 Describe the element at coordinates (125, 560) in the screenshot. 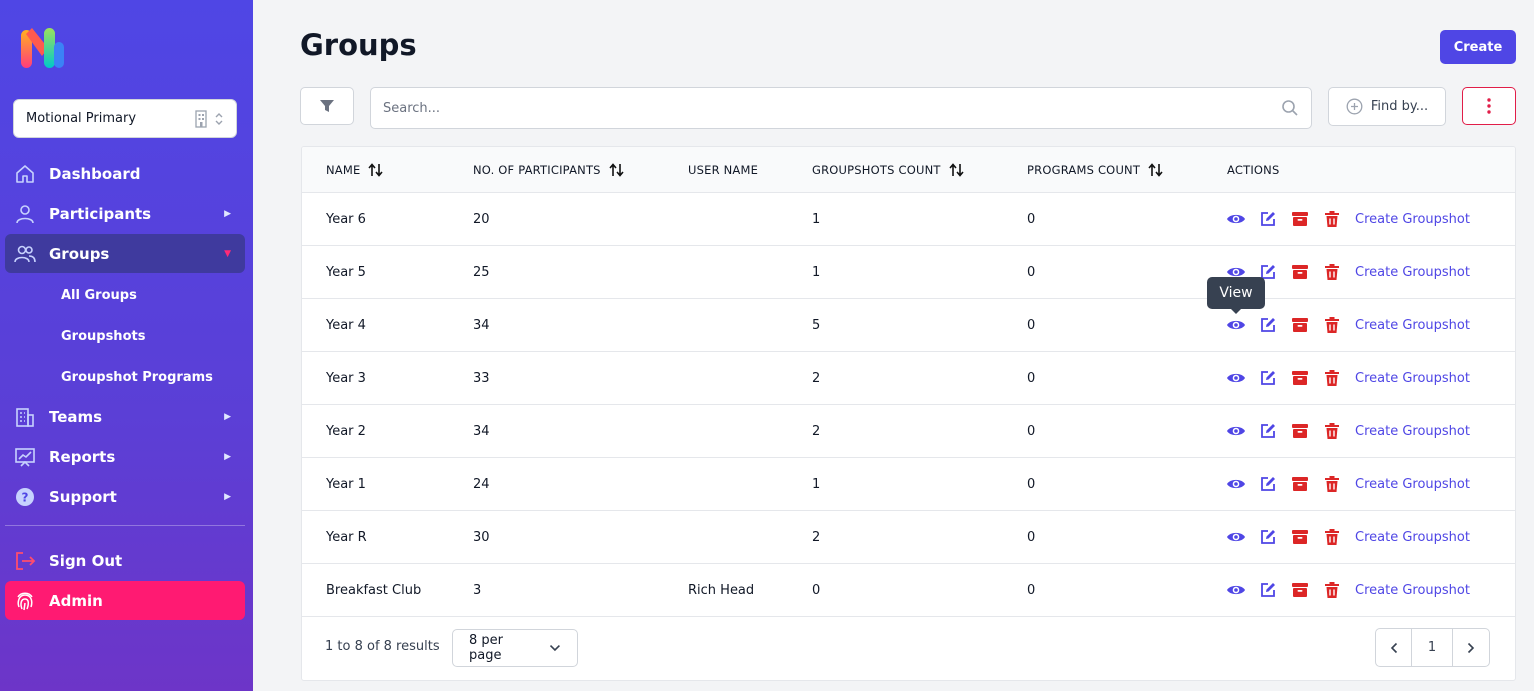

I see `sidebar-item-sign-out: Sign Out` at that location.